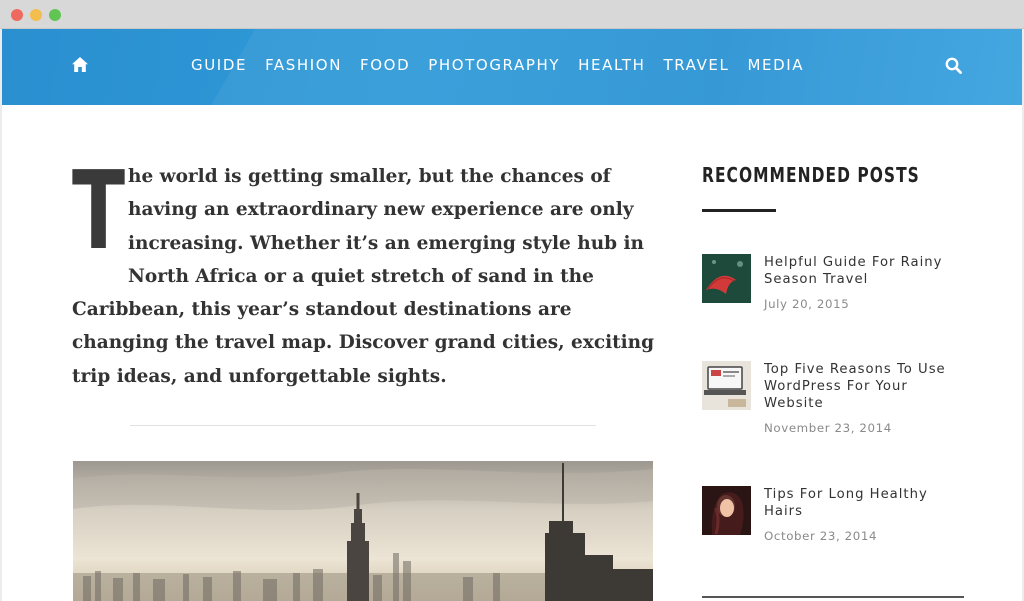  What do you see at coordinates (811, 175) in the screenshot?
I see `sidebar-title: RECOMMENDED POSTS` at bounding box center [811, 175].